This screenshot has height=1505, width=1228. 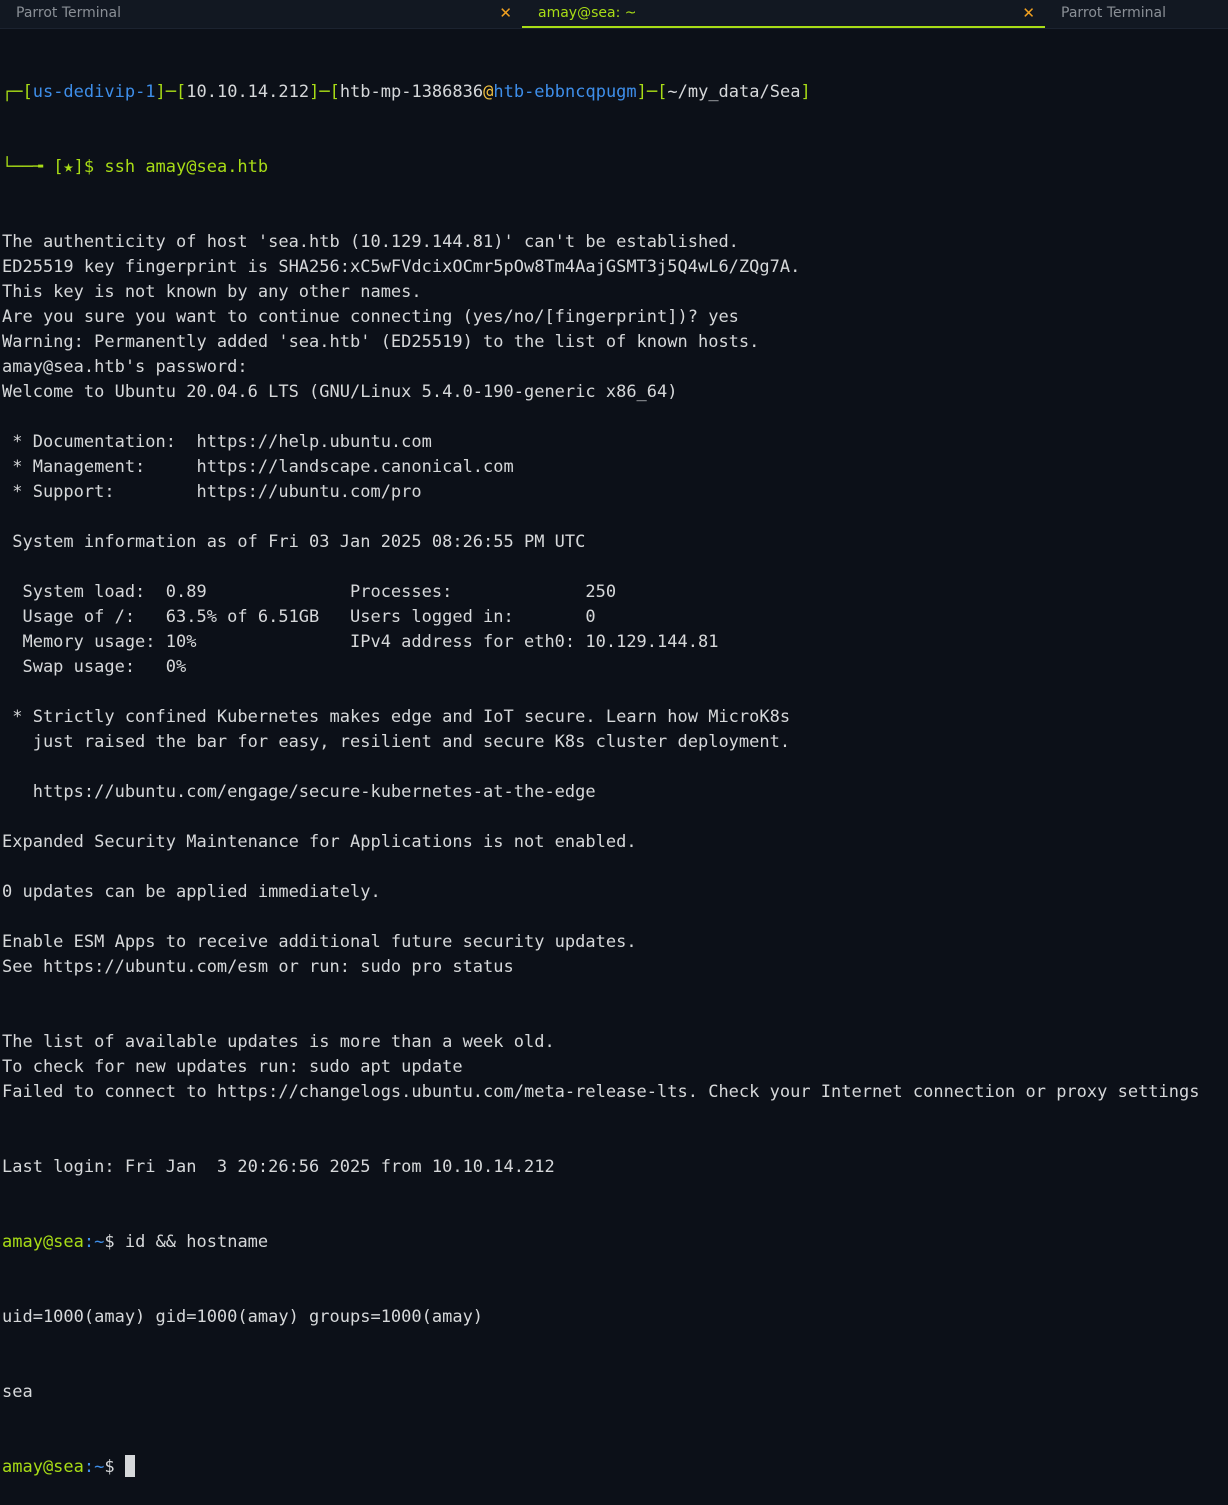 What do you see at coordinates (186, 167) in the screenshot?
I see `ssh-command: ssh amay@sea.htb` at bounding box center [186, 167].